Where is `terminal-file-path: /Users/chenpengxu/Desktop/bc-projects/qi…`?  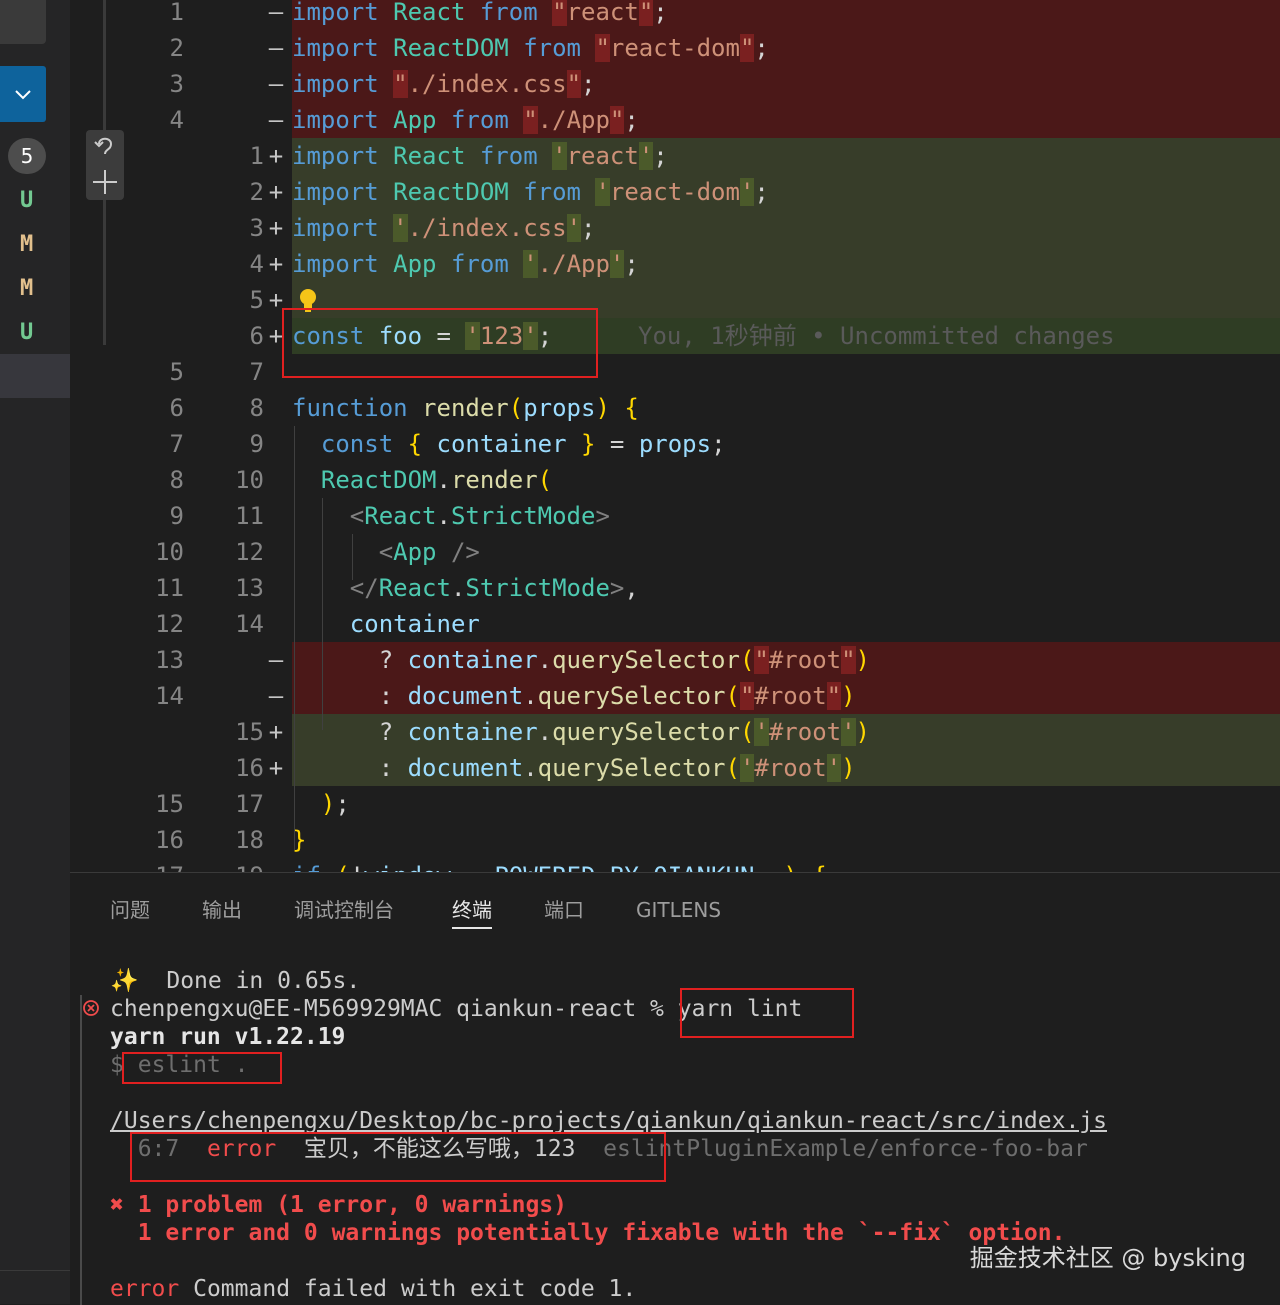 terminal-file-path: /Users/chenpengxu/Desktop/bc-projects/qi… is located at coordinates (608, 1121).